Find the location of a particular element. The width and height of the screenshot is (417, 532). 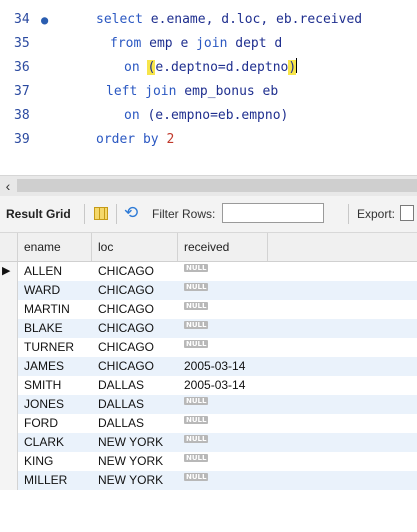

table-row: KING NEW YORK NULL is located at coordinates (208, 461).